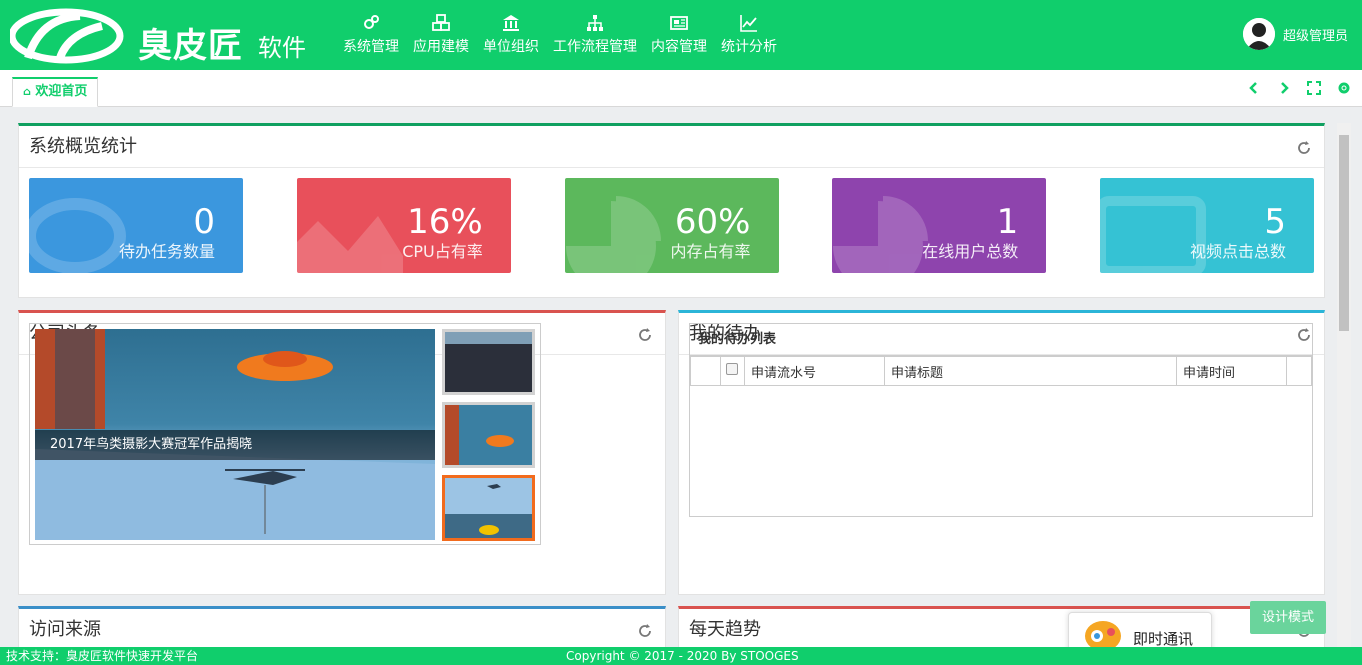  I want to click on chat-label: 即时通讯, so click(1163, 639).